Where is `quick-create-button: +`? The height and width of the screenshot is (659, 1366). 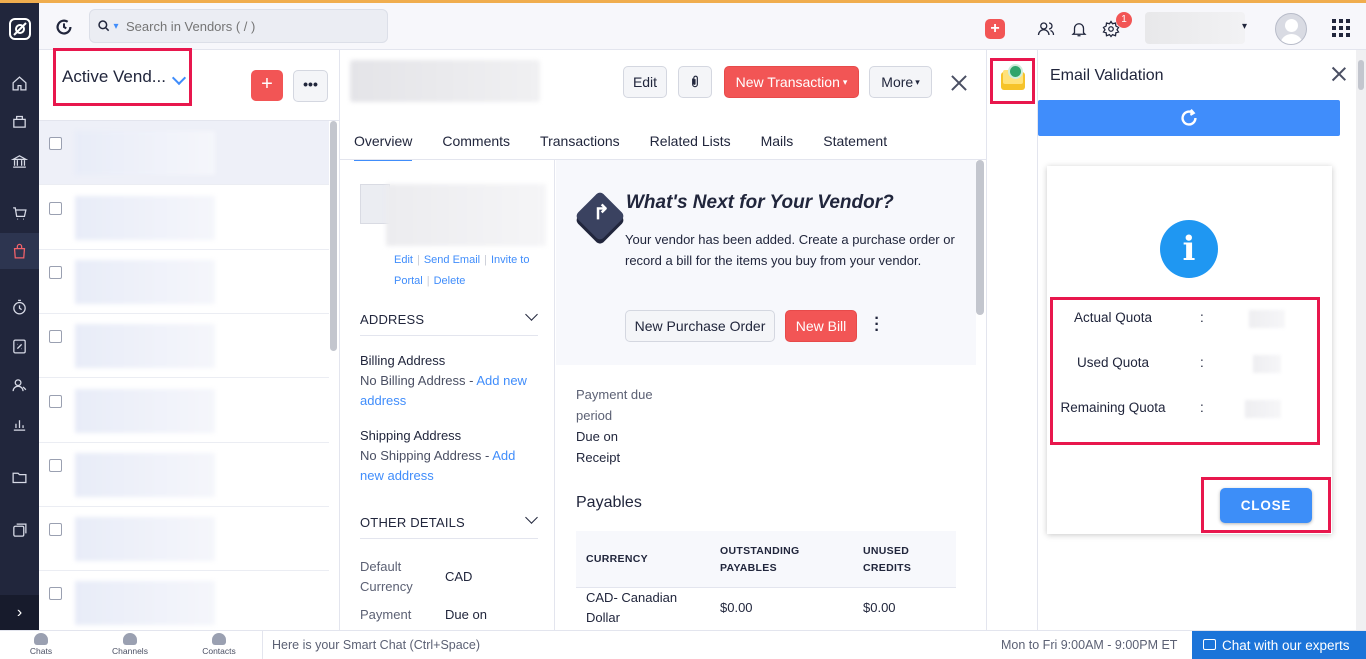 quick-create-button: + is located at coordinates (995, 29).